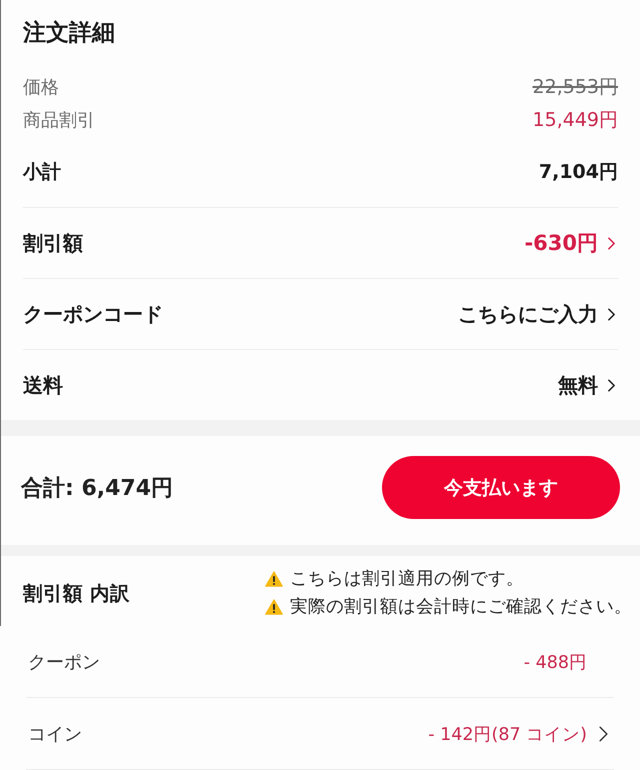 The height and width of the screenshot is (770, 640). I want to click on breakdown-label: クーポン, so click(64, 662).